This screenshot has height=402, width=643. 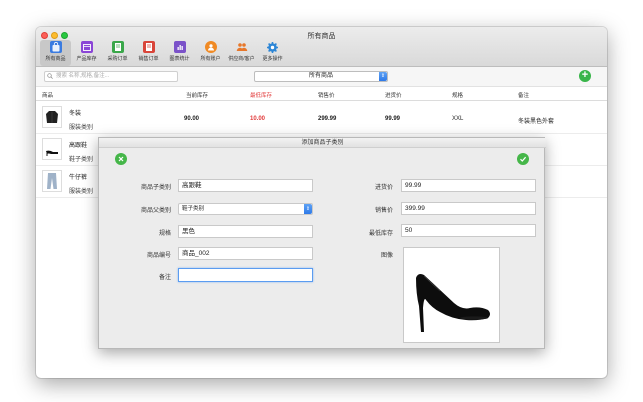 What do you see at coordinates (242, 47) in the screenshot?
I see `people-icon` at bounding box center [242, 47].